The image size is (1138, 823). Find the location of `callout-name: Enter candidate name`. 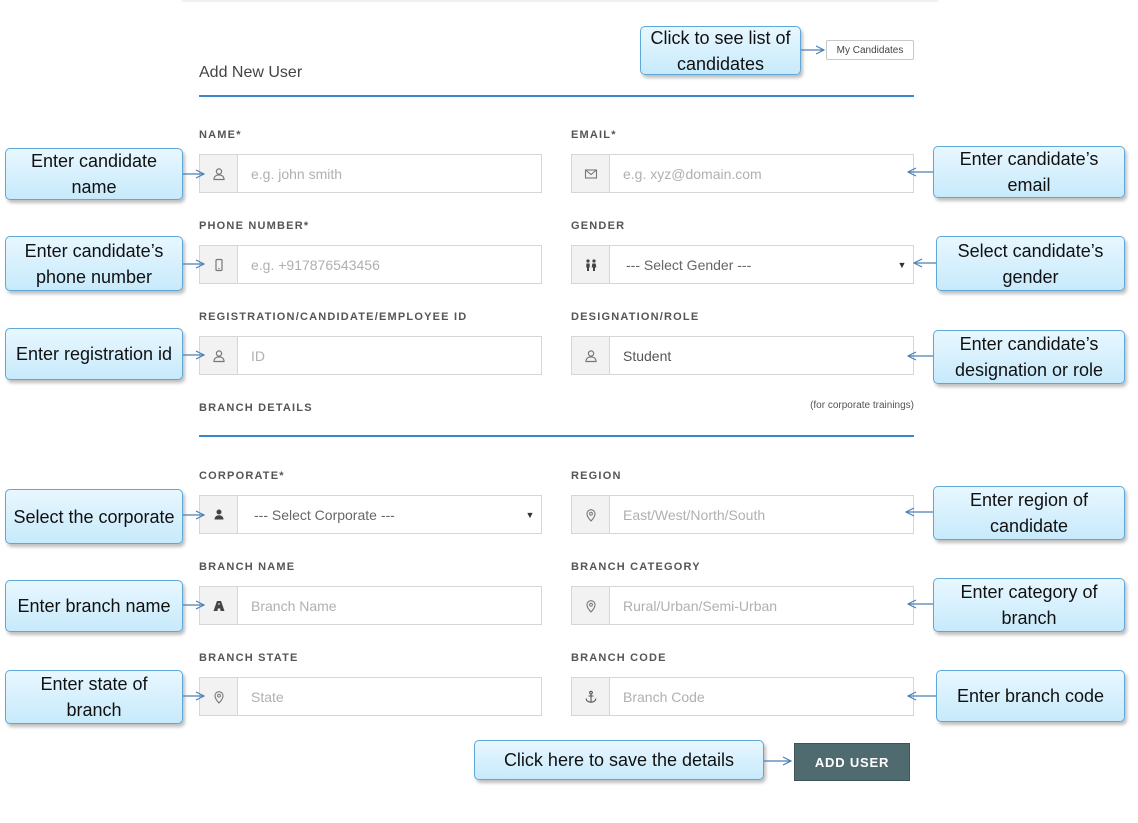

callout-name: Enter candidate name is located at coordinates (94, 174).